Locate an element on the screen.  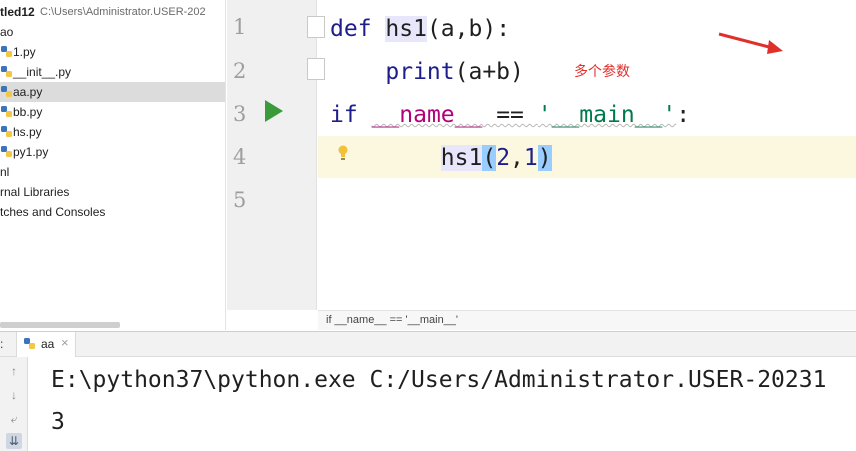
code-line-2: print(a+b) is located at coordinates (427, 72).